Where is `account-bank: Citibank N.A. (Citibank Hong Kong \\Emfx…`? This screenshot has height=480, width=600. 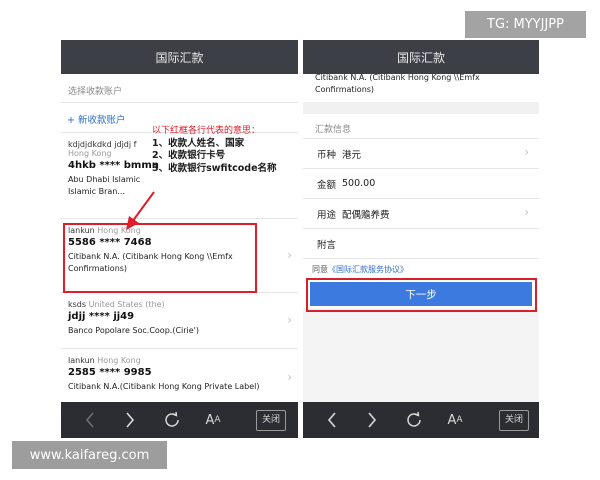
account-bank: Citibank N.A. (Citibank Hong Kong \\Emfx… is located at coordinates (397, 83).